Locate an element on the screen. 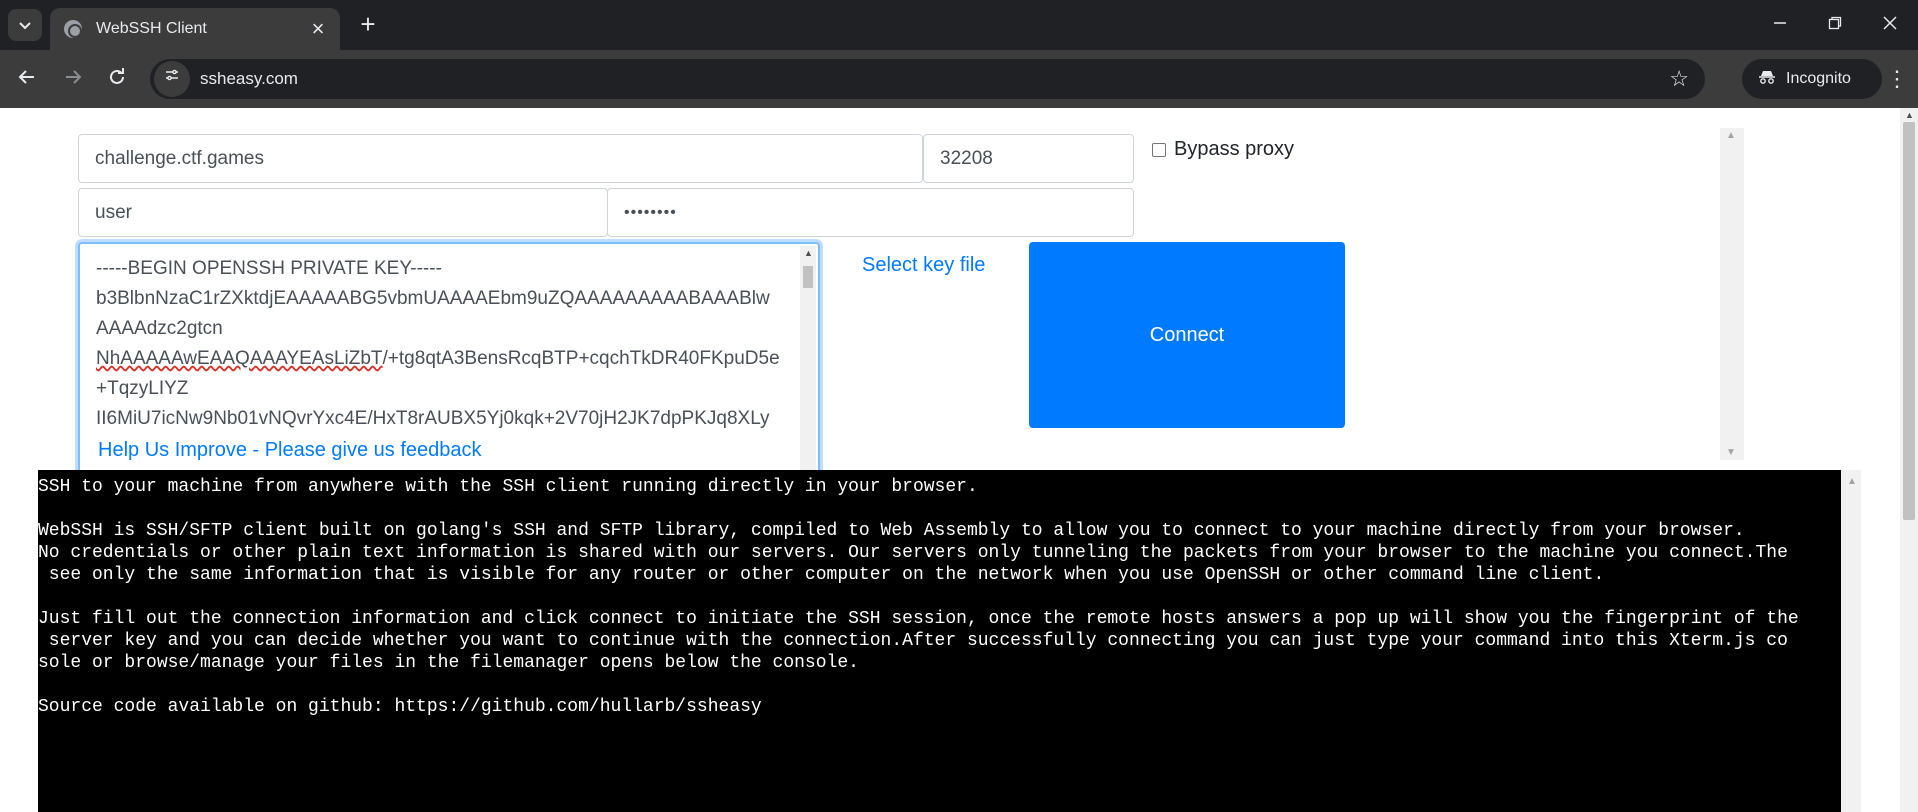 The image size is (1918, 812). tab-search-icon is located at coordinates (25, 25).